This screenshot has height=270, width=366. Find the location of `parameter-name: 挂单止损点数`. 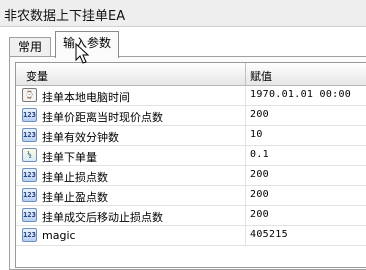

parameter-name: 挂单止损点数 is located at coordinates (75, 177).